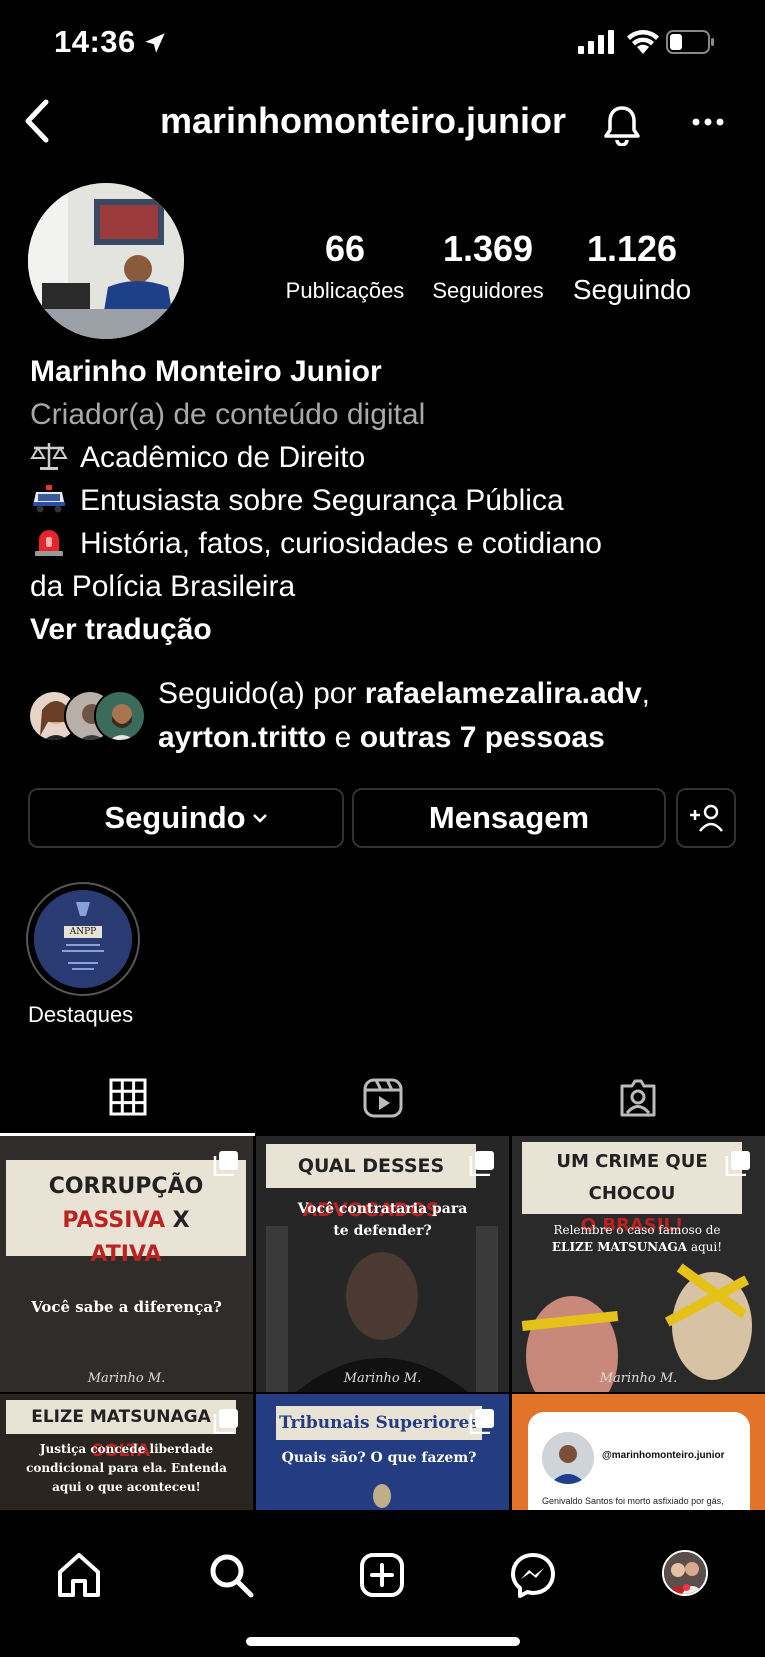 This screenshot has width=765, height=1657. Describe the element at coordinates (503, 693) in the screenshot. I see `mutual-user-link: rafaelamezalira.adv` at that location.